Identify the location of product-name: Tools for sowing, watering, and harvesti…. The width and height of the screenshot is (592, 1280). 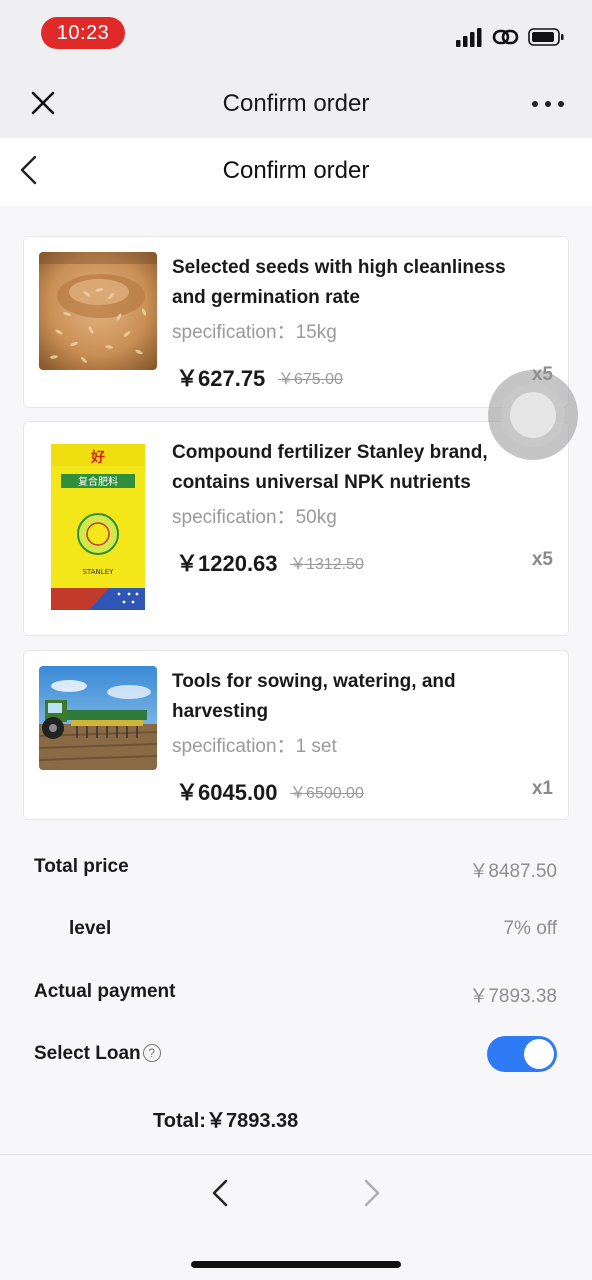
(314, 696).